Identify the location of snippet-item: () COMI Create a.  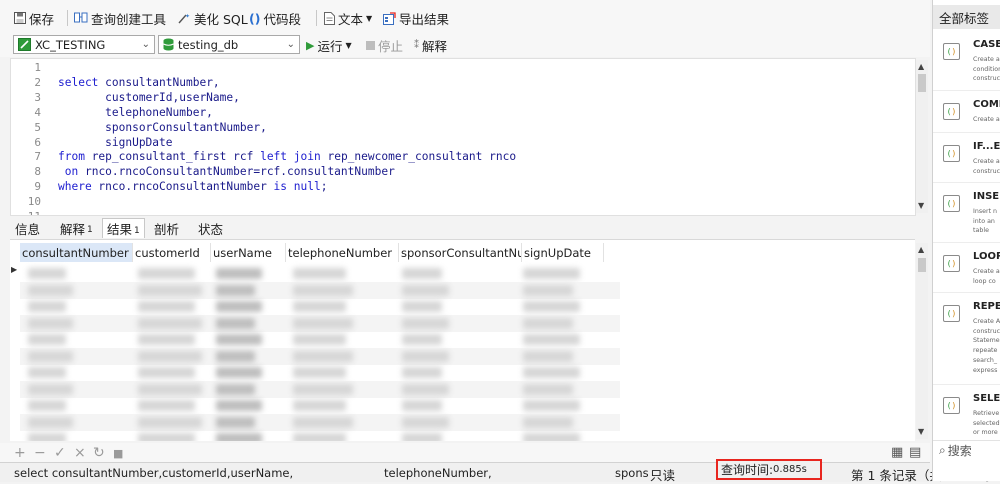
(966, 111).